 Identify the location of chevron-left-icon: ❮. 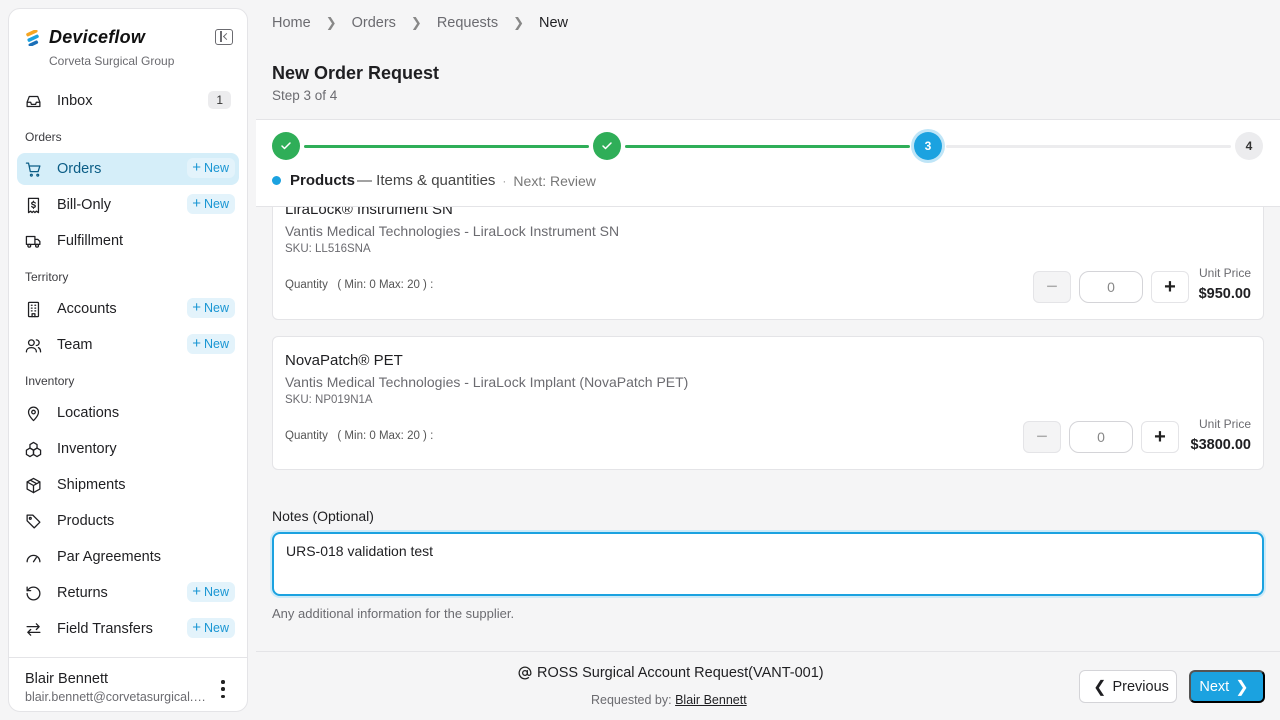
(1100, 687).